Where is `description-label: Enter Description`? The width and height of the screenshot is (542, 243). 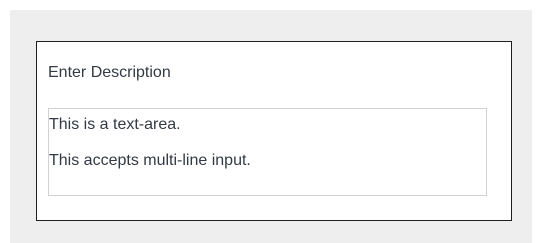
description-label: Enter Description is located at coordinates (109, 72).